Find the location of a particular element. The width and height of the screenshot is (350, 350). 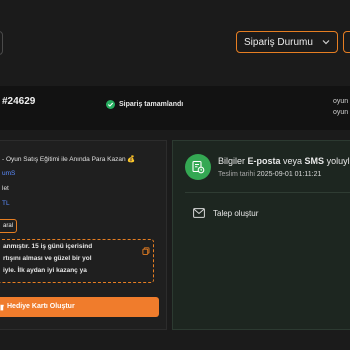

info-mid: veya is located at coordinates (292, 161).